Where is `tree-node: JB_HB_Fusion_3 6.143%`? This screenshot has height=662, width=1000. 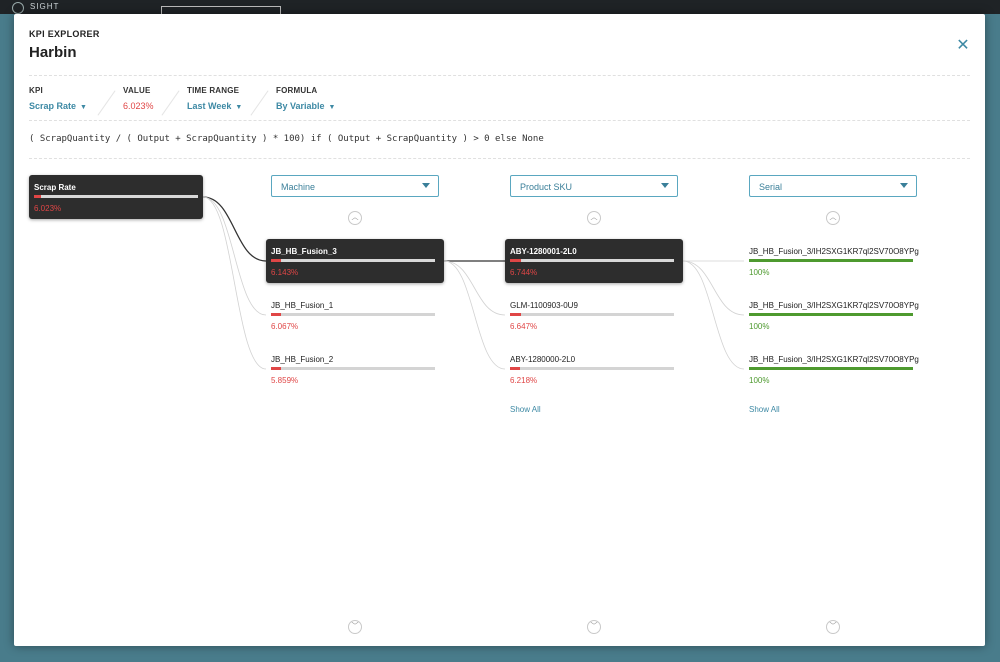
tree-node: JB_HB_Fusion_3 6.143% is located at coordinates (355, 261).